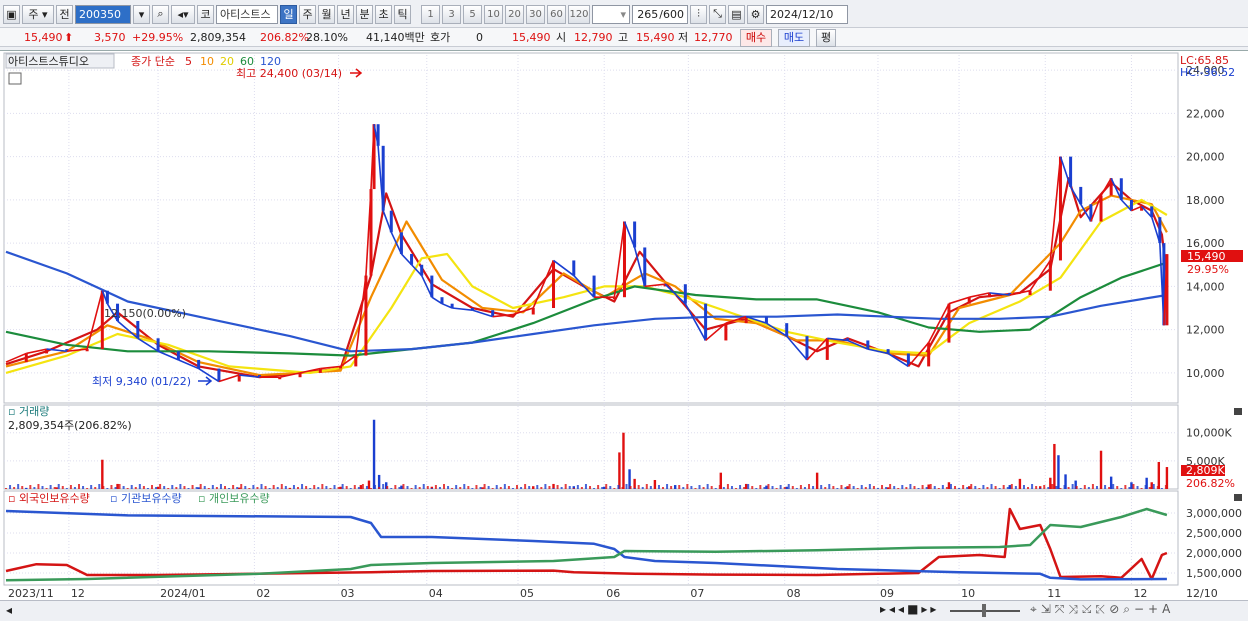 This screenshot has height=621, width=1248. I want to click on gear-icon: ⚙, so click(755, 14).